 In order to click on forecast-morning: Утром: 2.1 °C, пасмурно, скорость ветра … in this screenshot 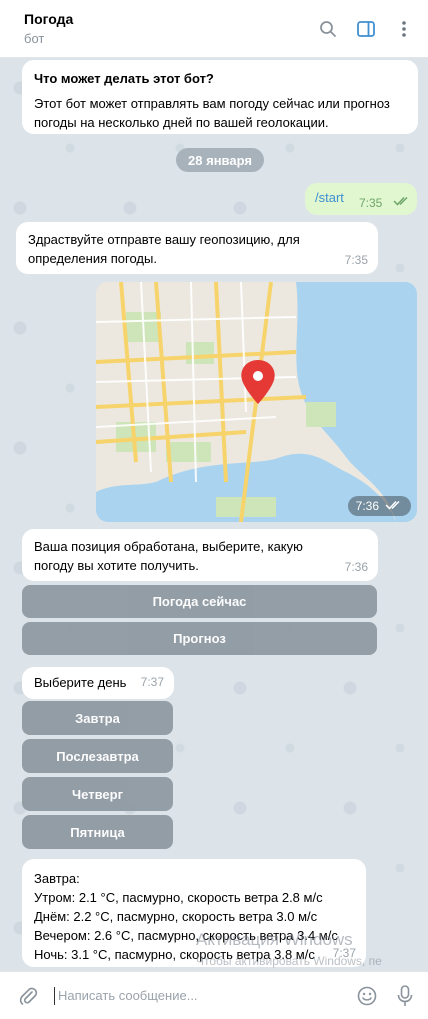, I will do `click(178, 897)`.